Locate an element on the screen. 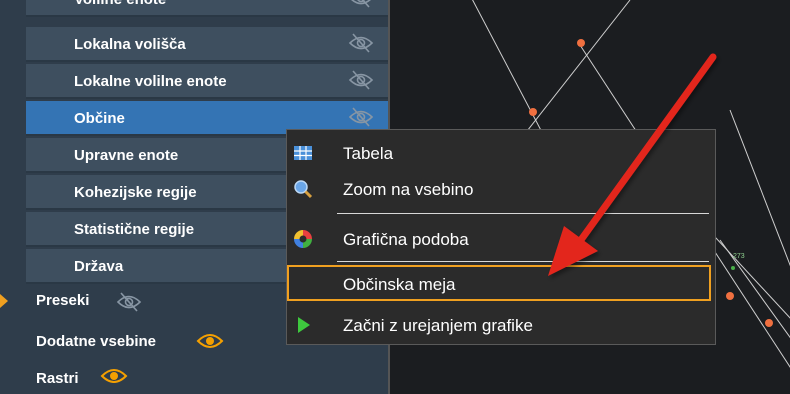 The image size is (790, 394). menu-item-zacni-urejanje: Začni z urejanjem grafike is located at coordinates (501, 325).